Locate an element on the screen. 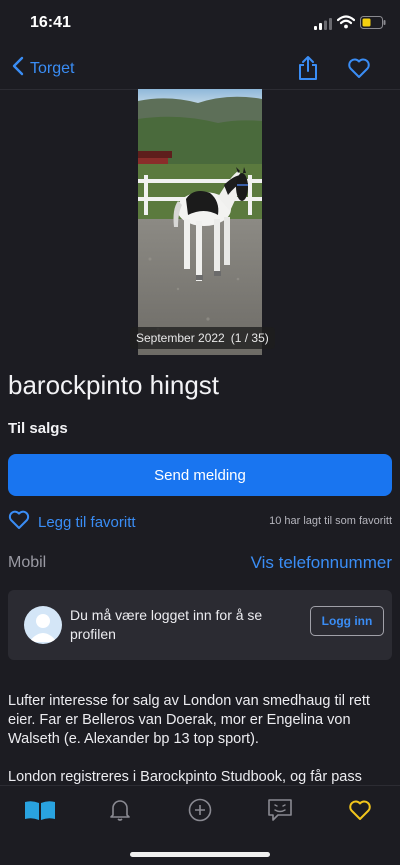 This screenshot has height=865, width=400. heart-icon is located at coordinates (360, 812).